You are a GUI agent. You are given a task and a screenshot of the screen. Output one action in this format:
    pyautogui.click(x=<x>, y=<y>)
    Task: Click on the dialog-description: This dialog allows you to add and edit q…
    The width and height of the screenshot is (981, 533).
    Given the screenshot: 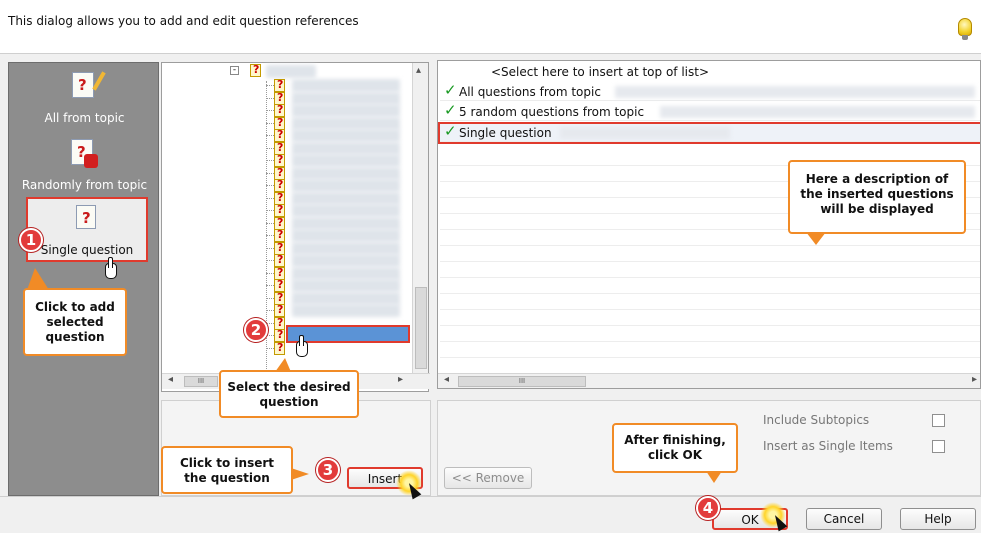 What is the action you would take?
    pyautogui.click(x=183, y=21)
    